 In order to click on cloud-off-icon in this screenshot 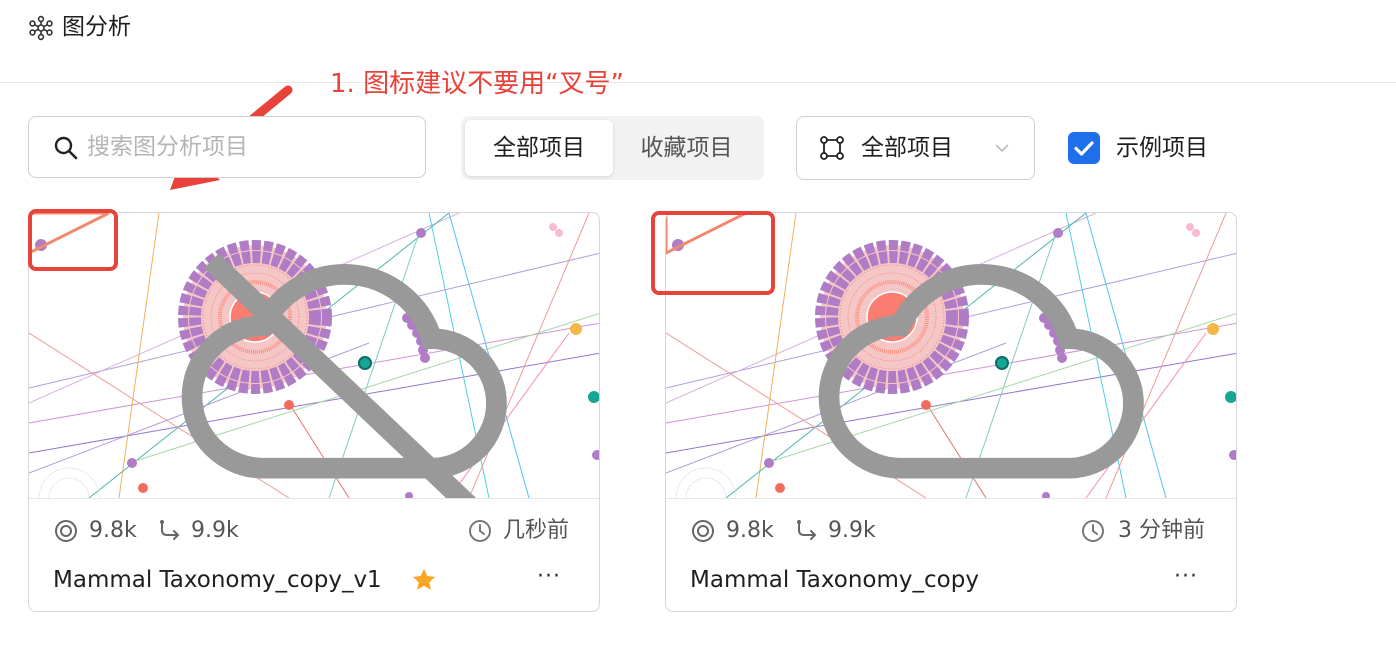, I will do `click(344, 375)`.